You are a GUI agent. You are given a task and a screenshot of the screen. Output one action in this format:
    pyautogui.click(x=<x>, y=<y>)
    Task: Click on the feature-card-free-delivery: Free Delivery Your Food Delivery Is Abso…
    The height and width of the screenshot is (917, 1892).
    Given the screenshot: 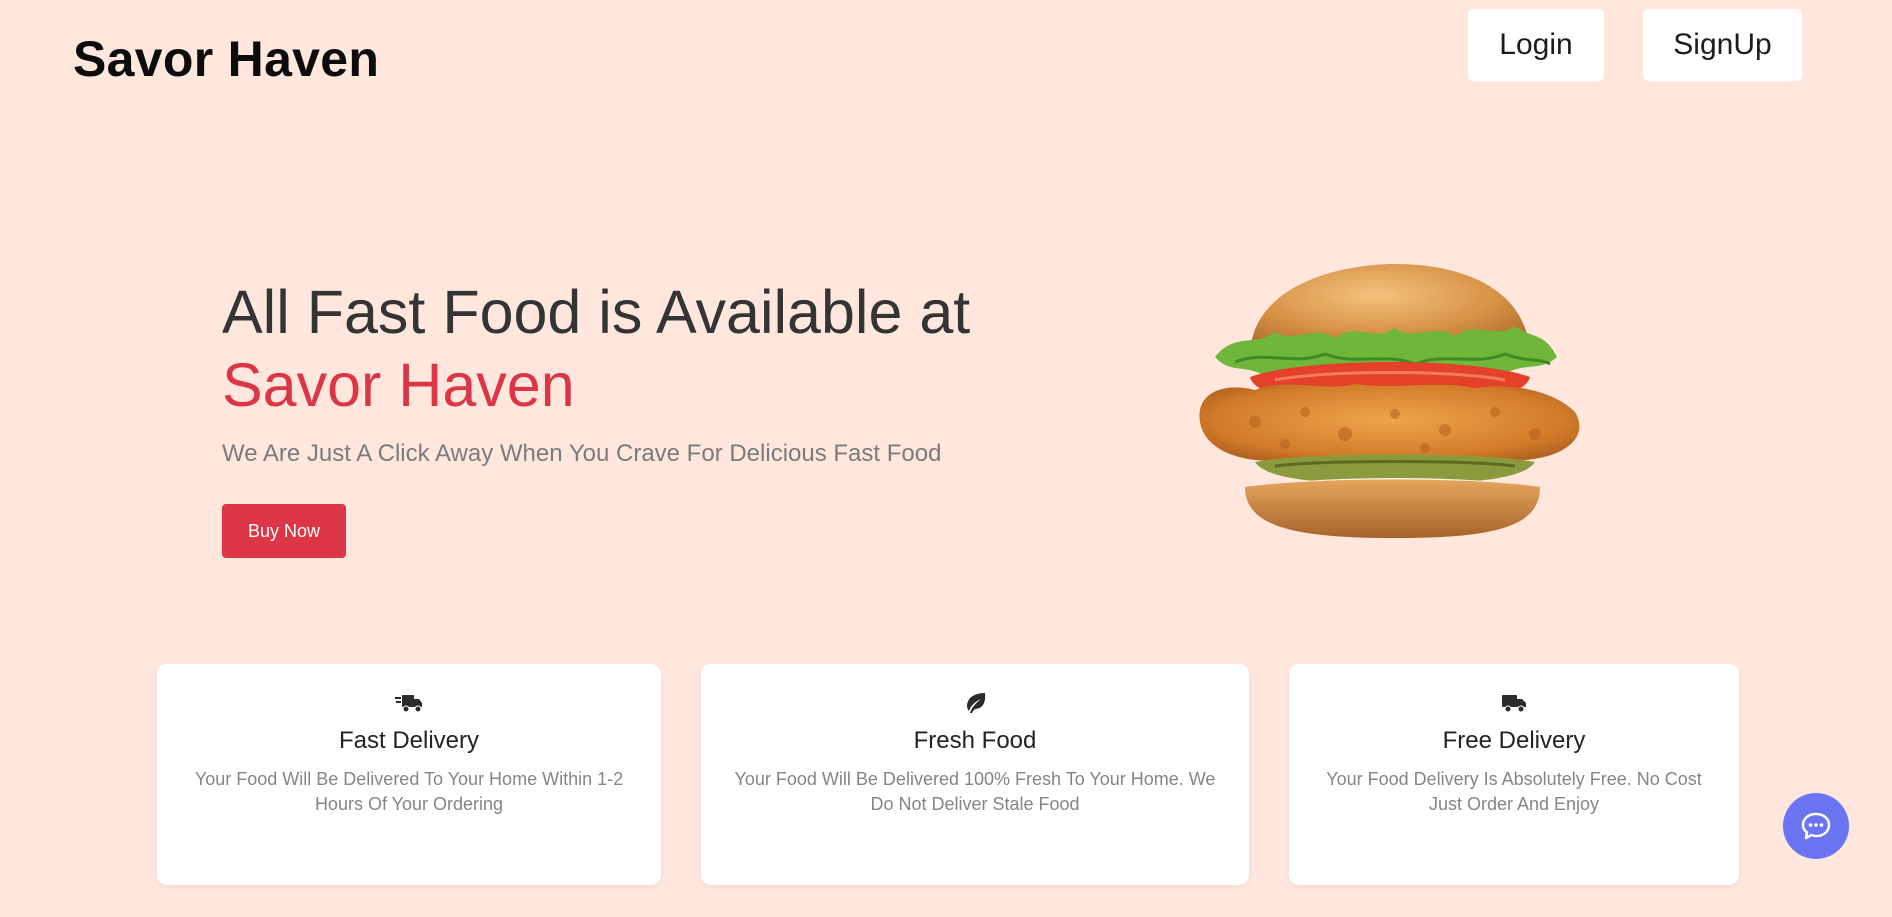 What is the action you would take?
    pyautogui.click(x=1514, y=774)
    